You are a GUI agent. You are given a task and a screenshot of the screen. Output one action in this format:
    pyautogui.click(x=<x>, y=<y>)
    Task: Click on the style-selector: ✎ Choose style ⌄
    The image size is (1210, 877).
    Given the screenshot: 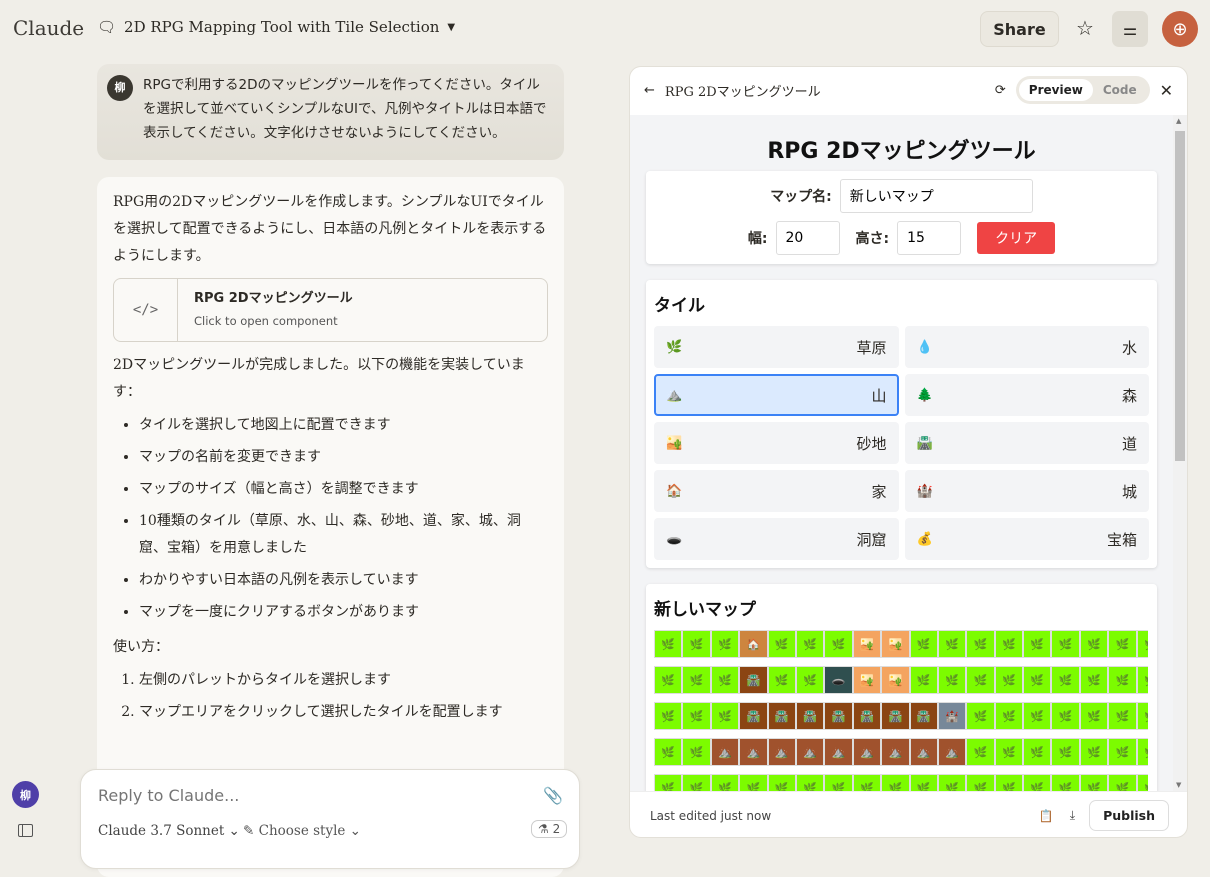 What is the action you would take?
    pyautogui.click(x=302, y=831)
    